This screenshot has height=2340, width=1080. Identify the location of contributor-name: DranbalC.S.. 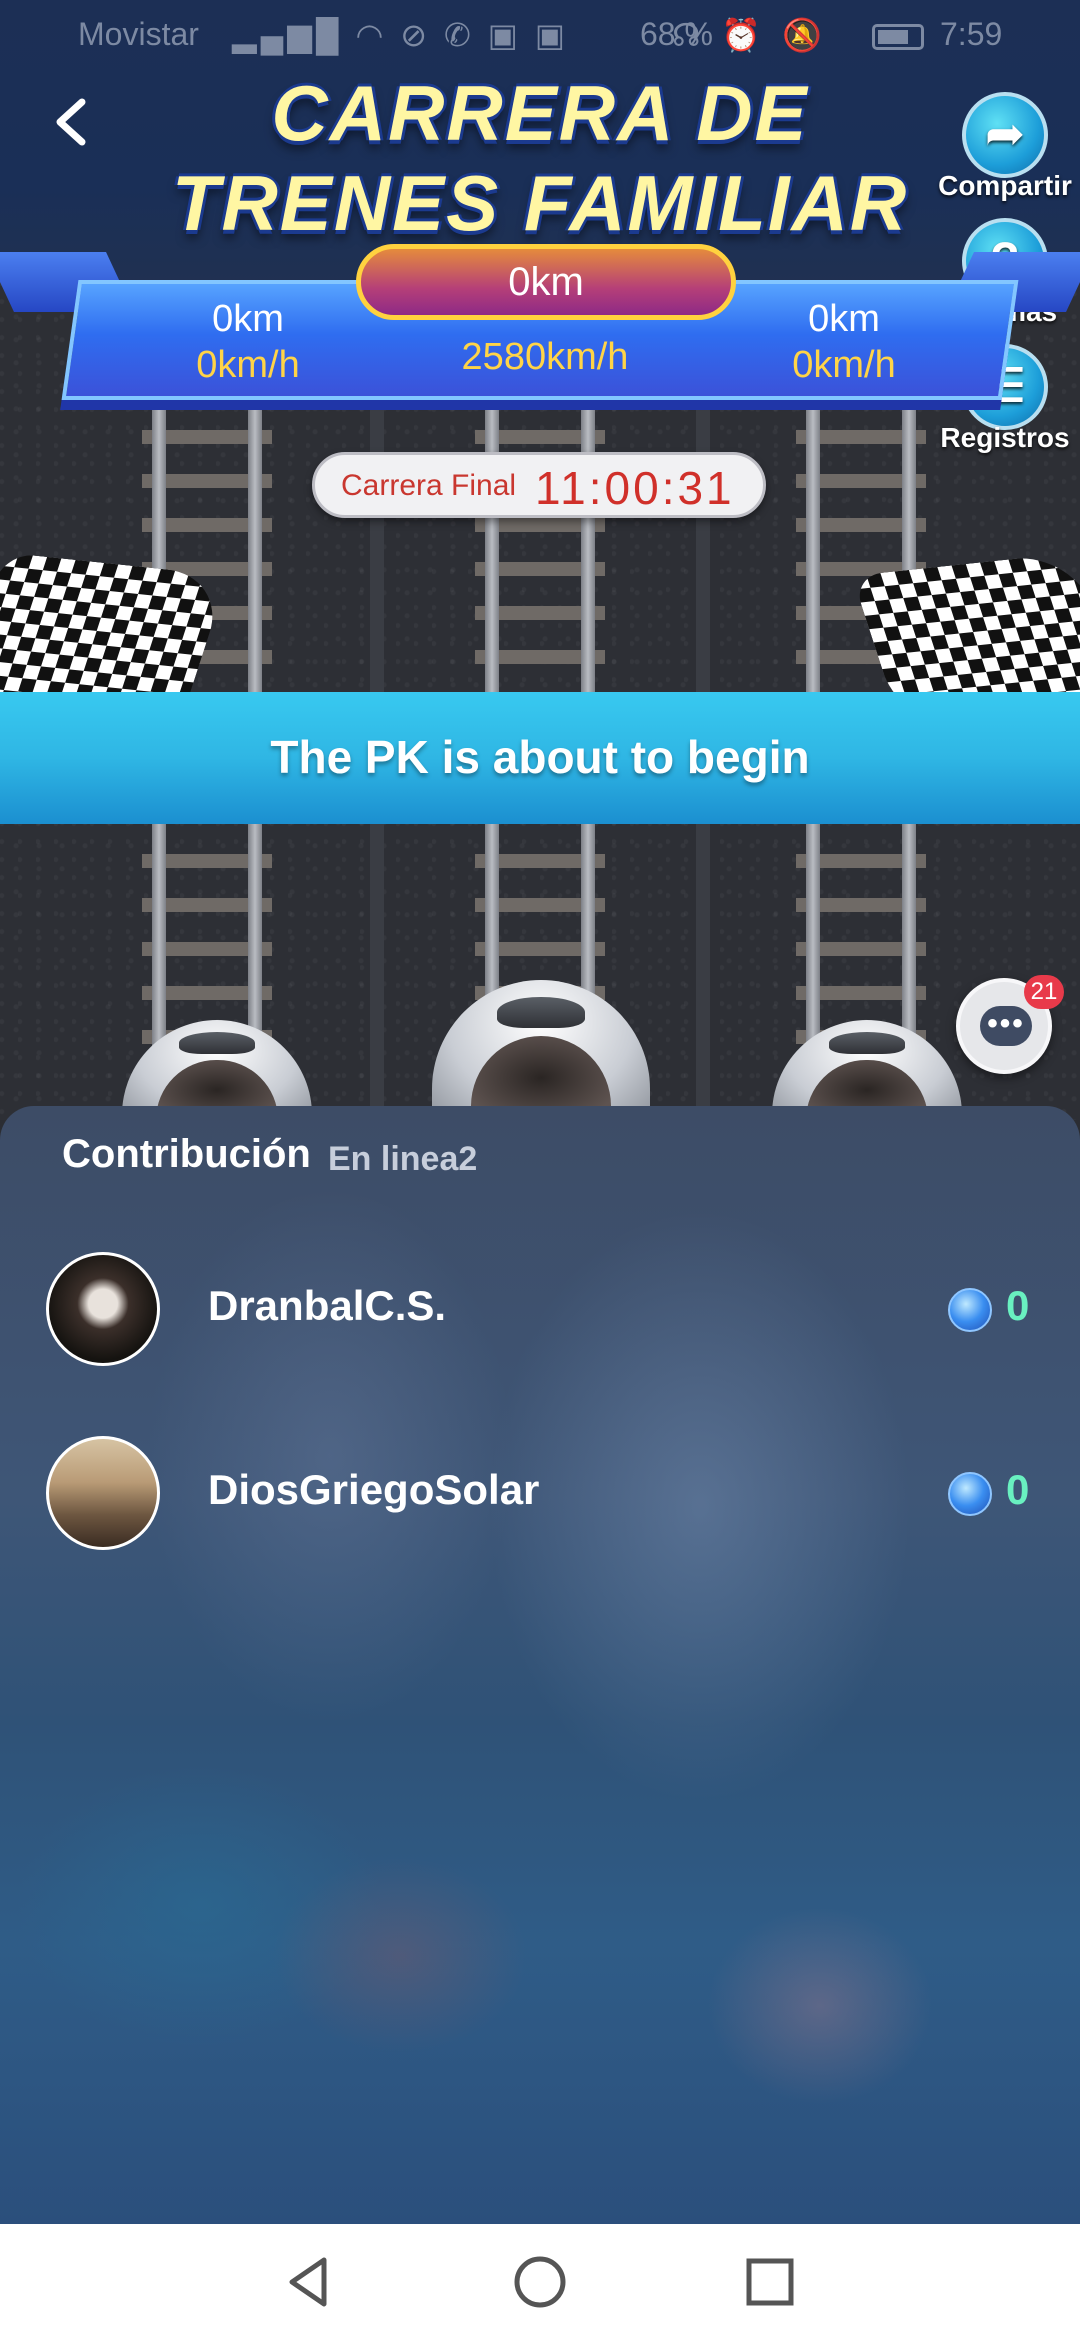
(327, 1305).